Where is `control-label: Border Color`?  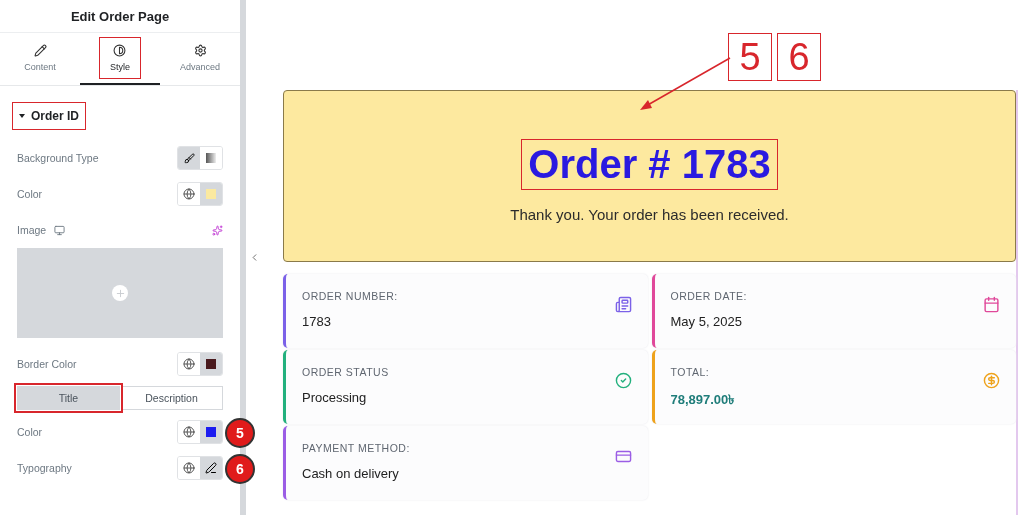 control-label: Border Color is located at coordinates (47, 364).